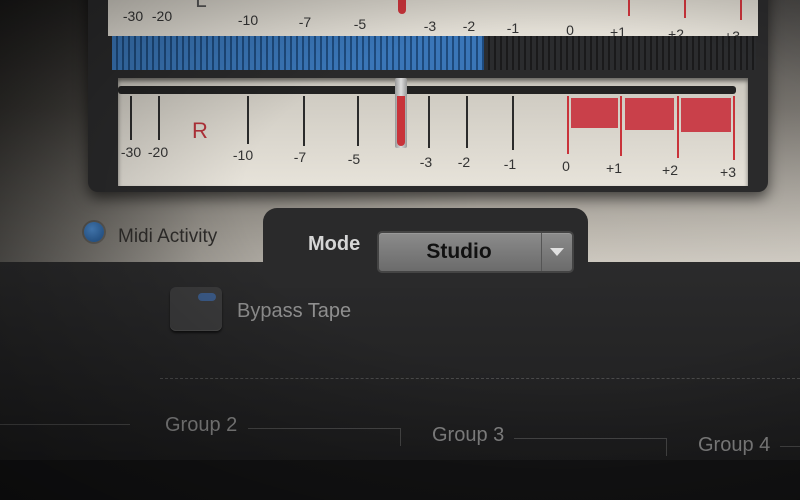  What do you see at coordinates (196, 309) in the screenshot?
I see `bypass-tape-toggle` at bounding box center [196, 309].